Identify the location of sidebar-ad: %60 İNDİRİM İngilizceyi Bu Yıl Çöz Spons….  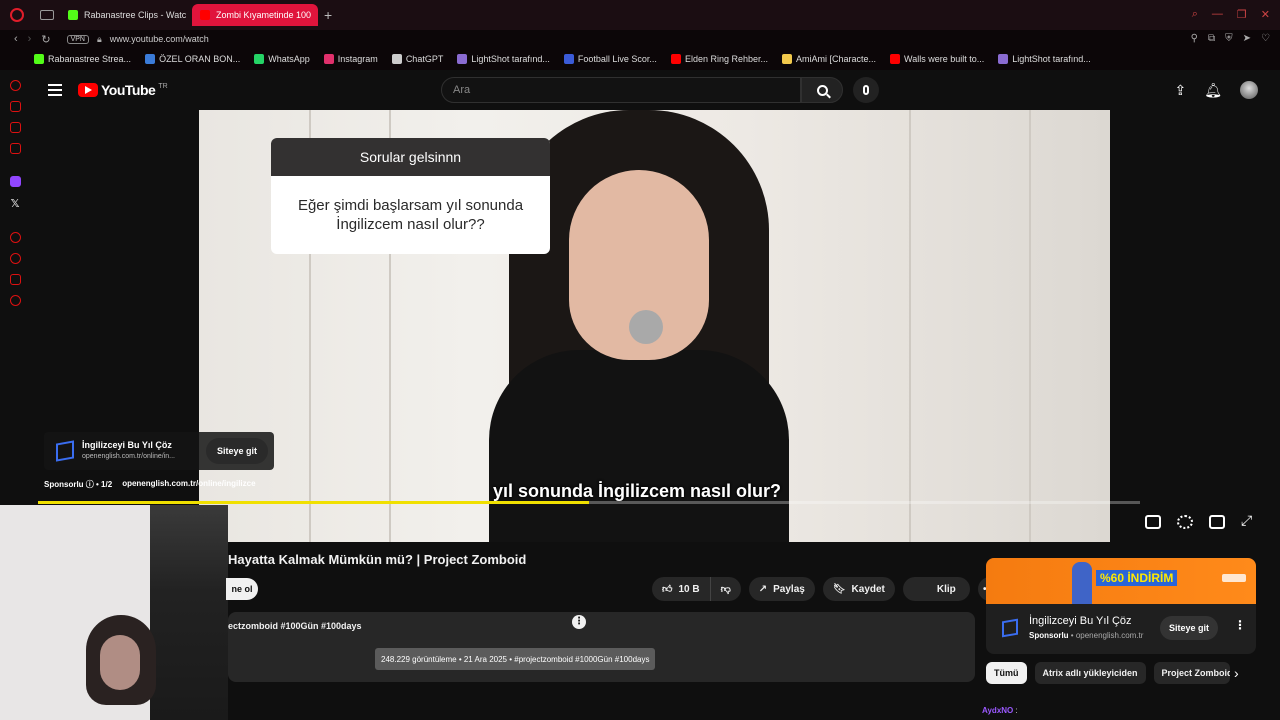
(1121, 606).